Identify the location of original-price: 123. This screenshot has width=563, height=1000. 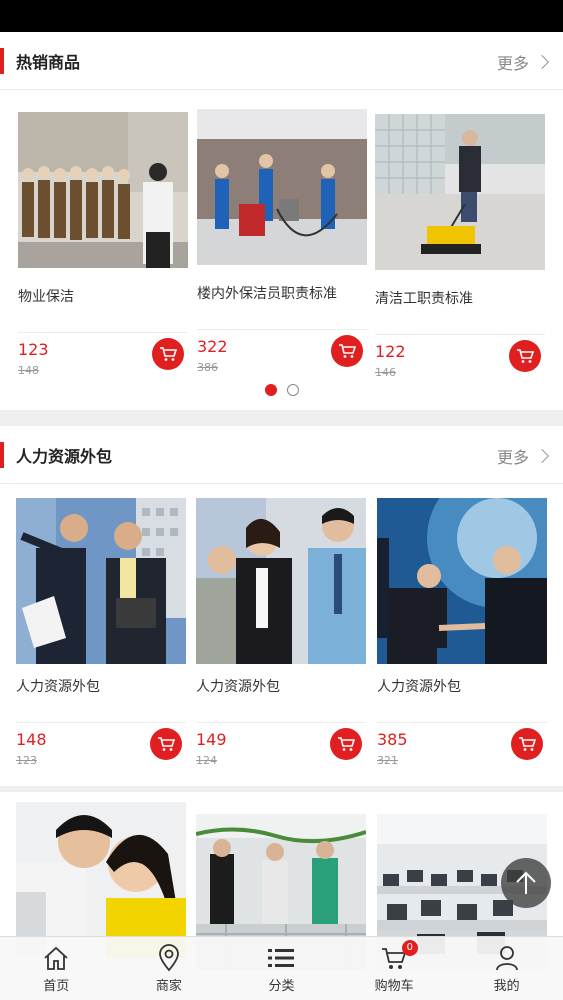
(26, 760).